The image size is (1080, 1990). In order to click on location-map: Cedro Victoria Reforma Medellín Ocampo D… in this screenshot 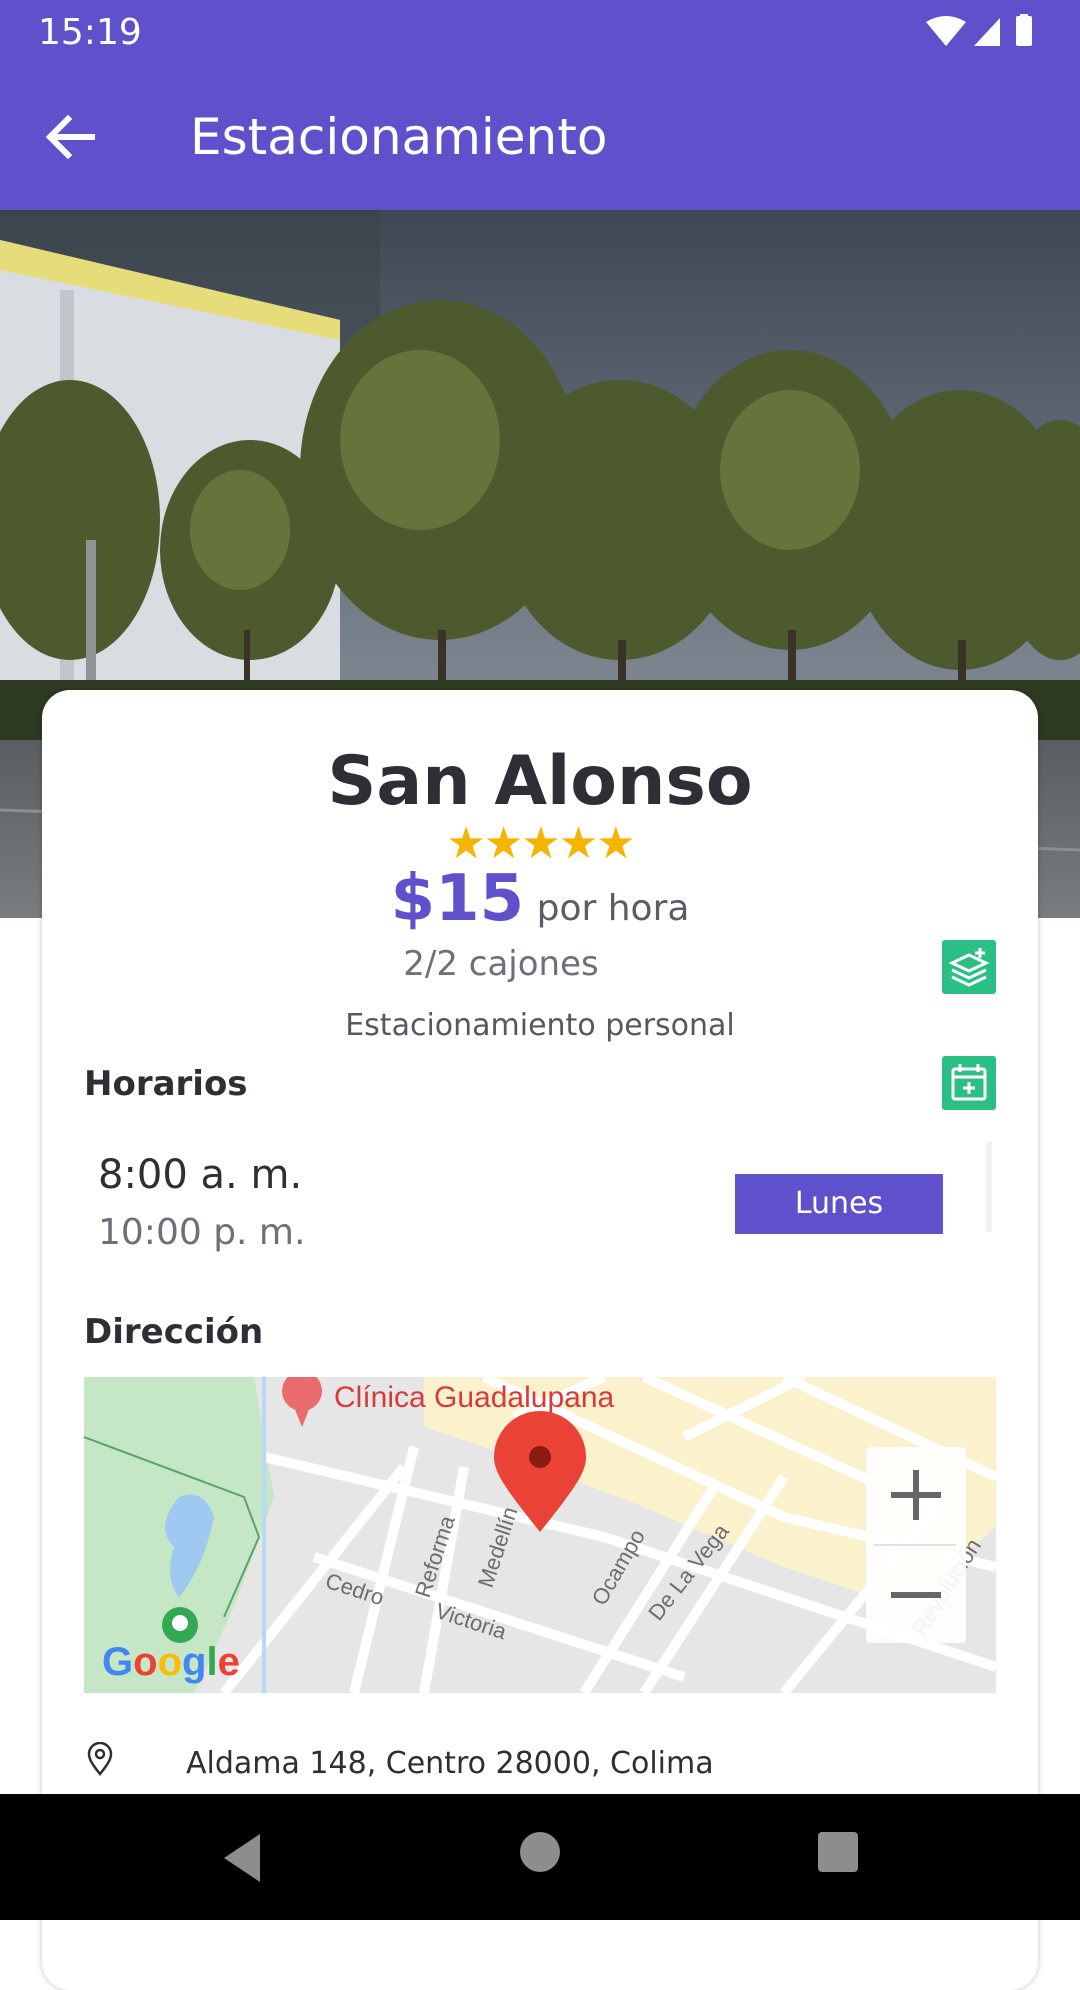, I will do `click(540, 1535)`.